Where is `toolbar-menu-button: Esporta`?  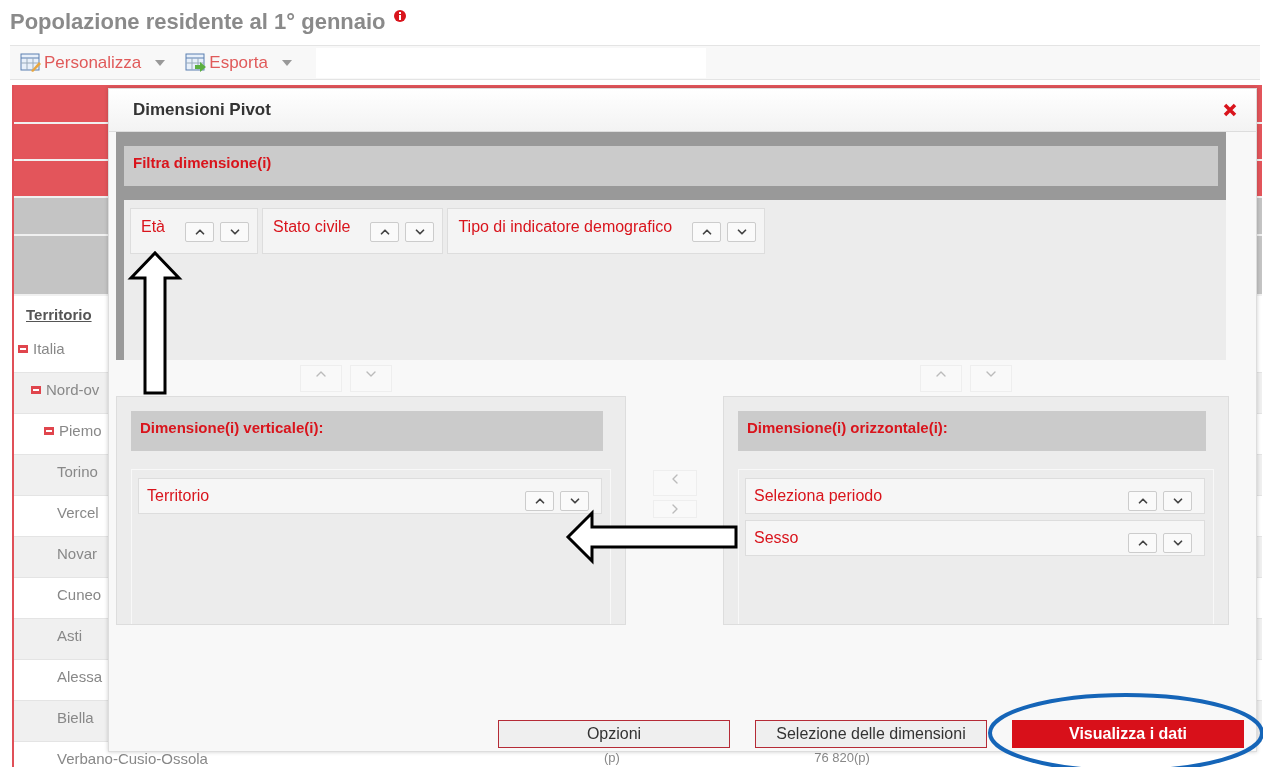
toolbar-menu-button: Esporta is located at coordinates (238, 62).